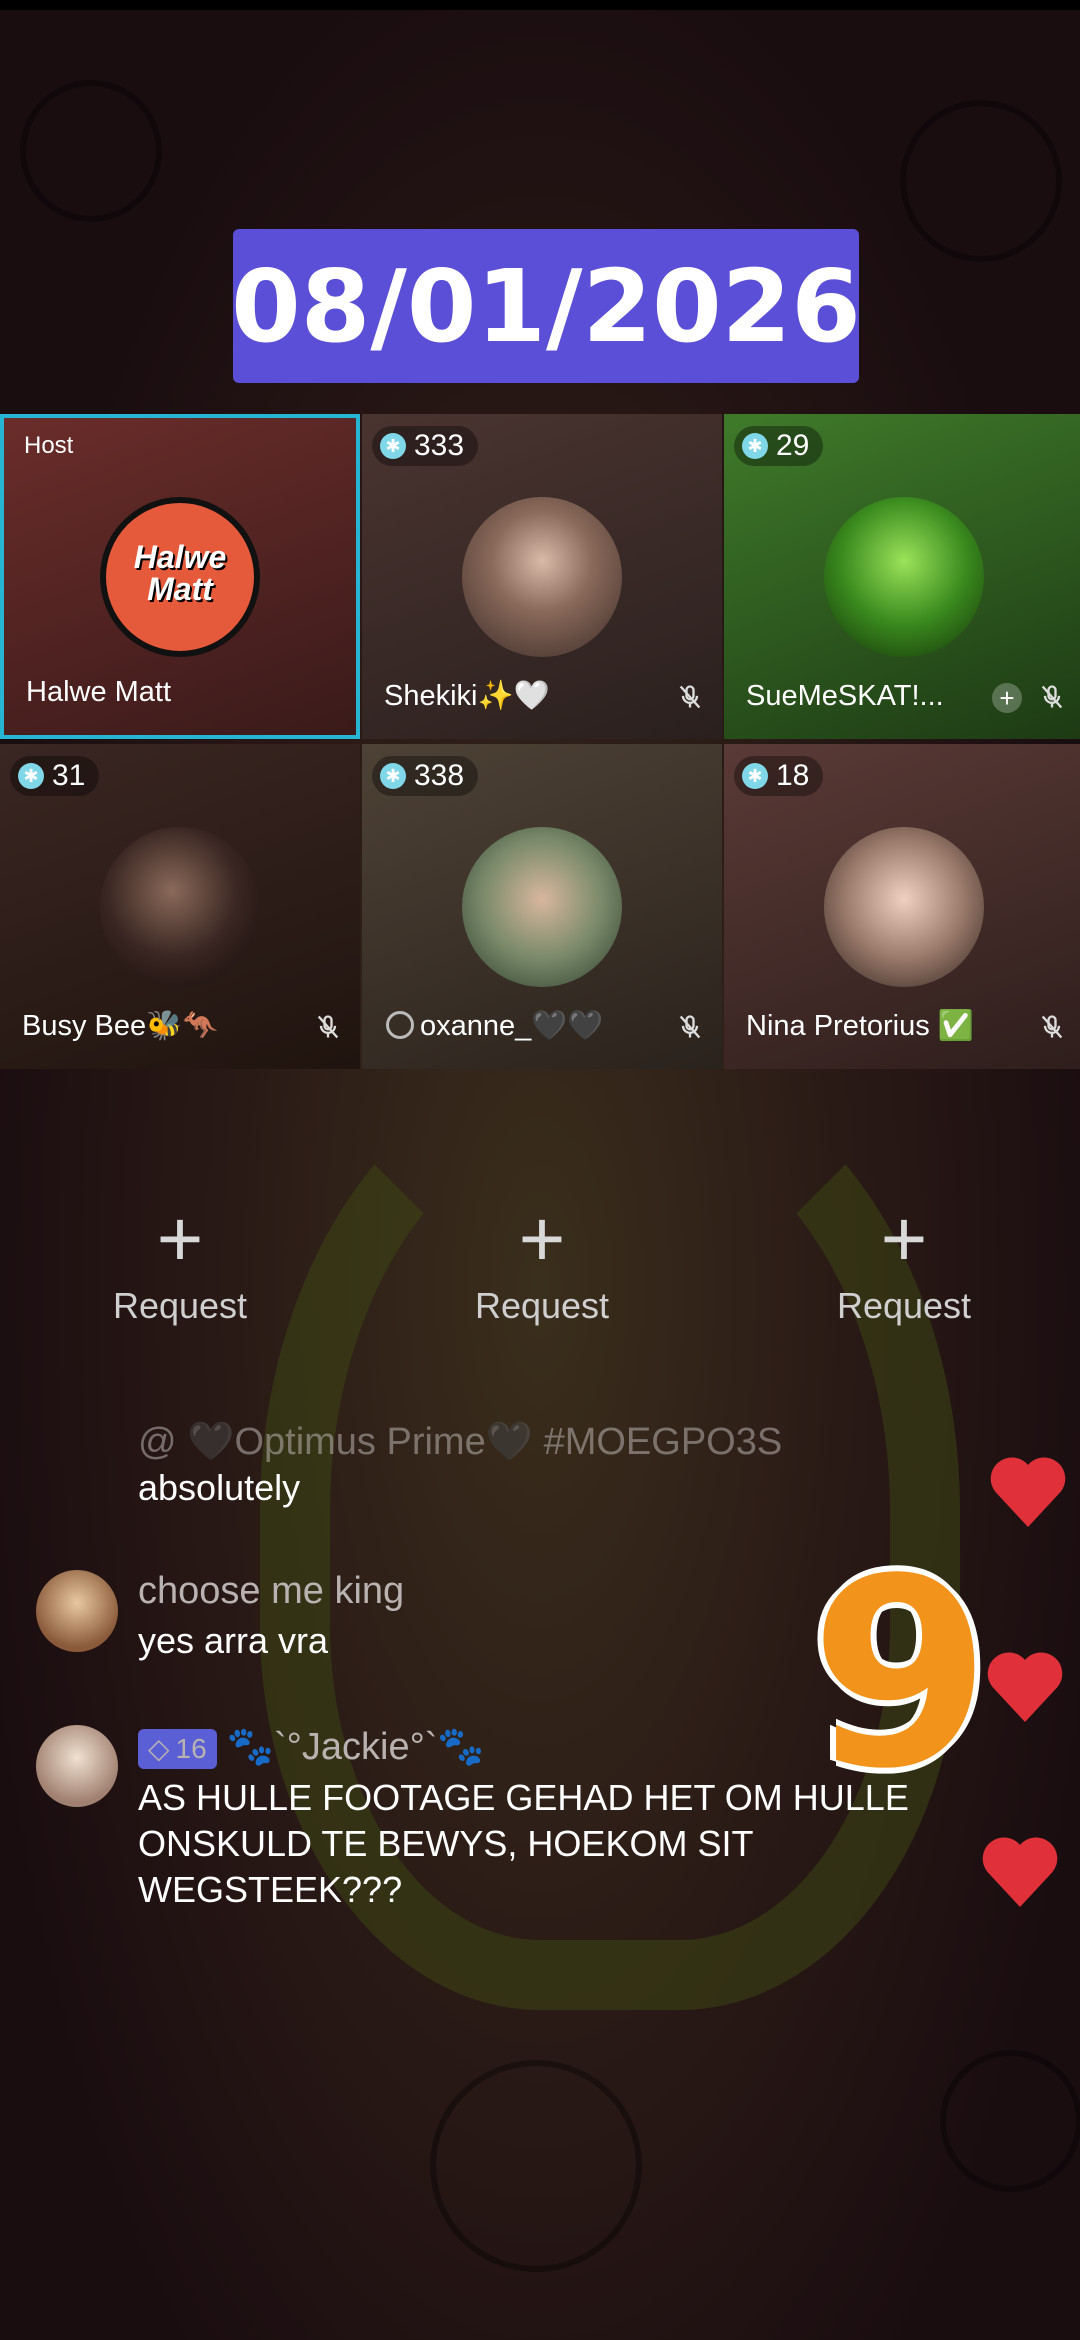  Describe the element at coordinates (779, 776) in the screenshot. I see `gift-count-badge: ✱ 18` at that location.